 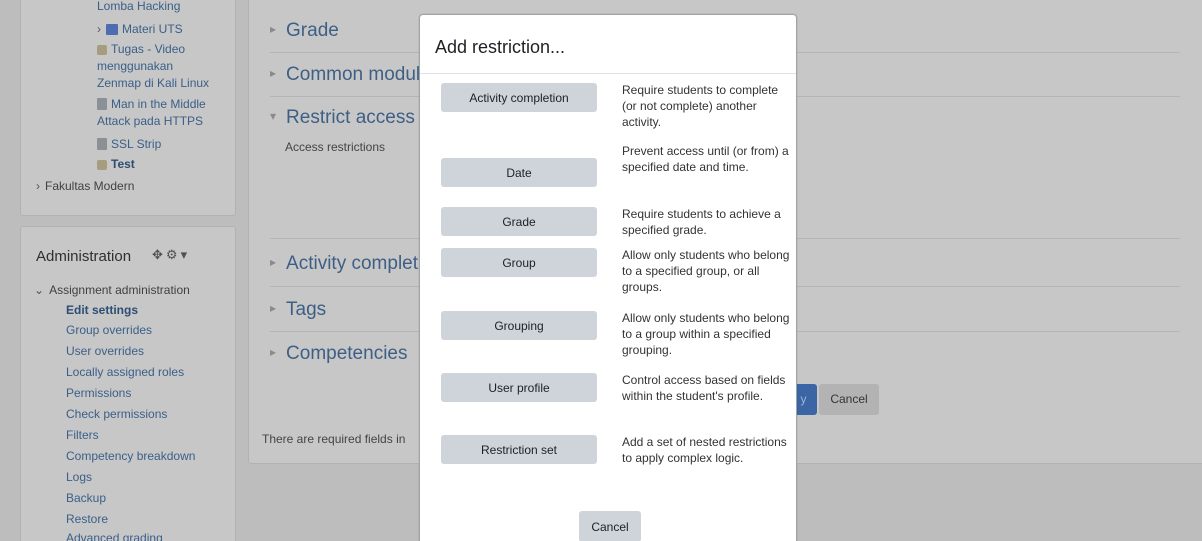 I want to click on admin-item-label: Check permissions, so click(x=117, y=414).